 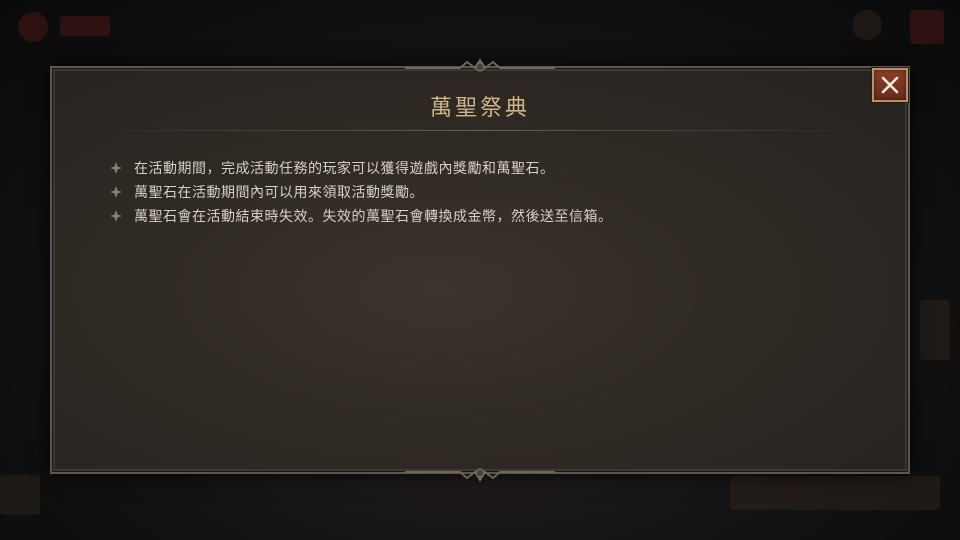 I want to click on dialog-title: 萬聖祭典, so click(x=479, y=108).